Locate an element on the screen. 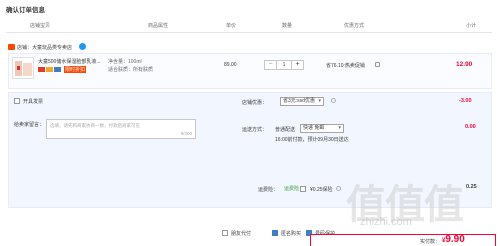  prop-volume: 净含量：100ml is located at coordinates (125, 62).